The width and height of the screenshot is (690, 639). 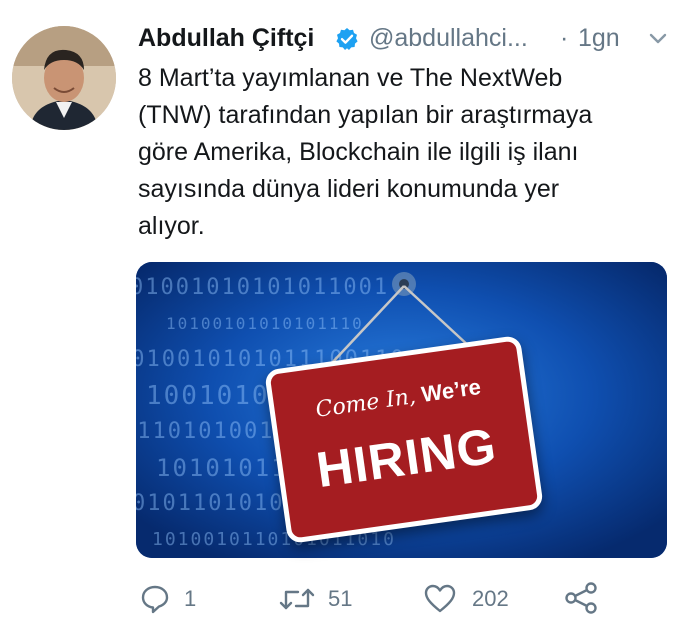 I want to click on tweet-header: Abdullah Çiftçi @abdullahci... · 1gn, so click(x=408, y=40).